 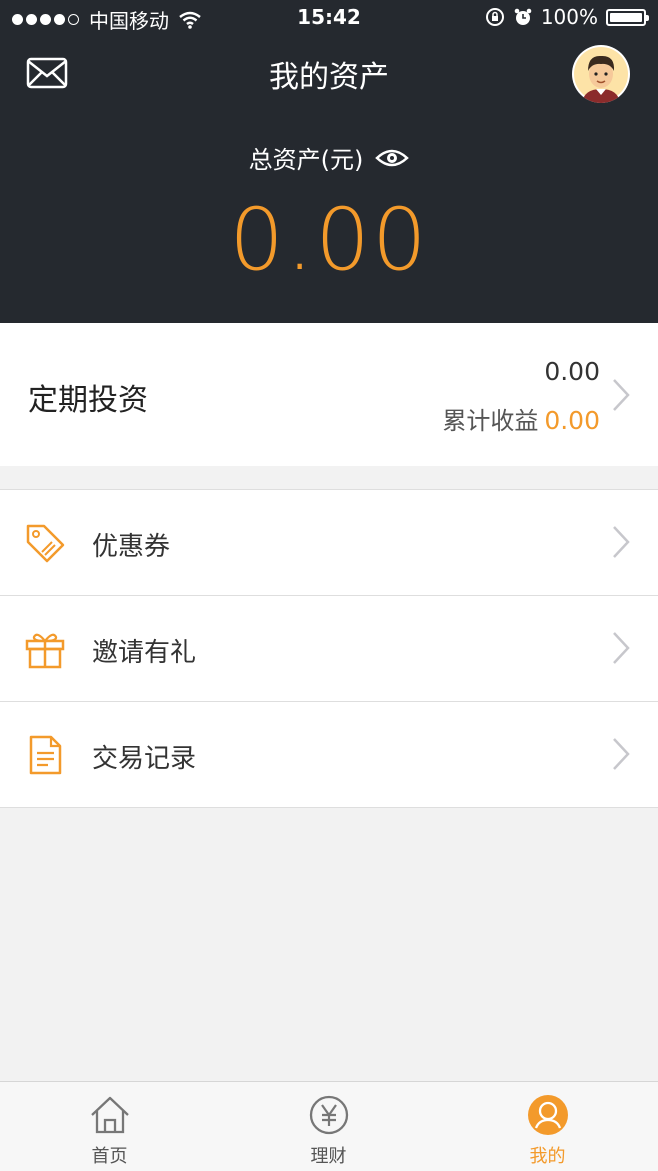 I want to click on tab-mine: 我的, so click(x=547, y=1126).